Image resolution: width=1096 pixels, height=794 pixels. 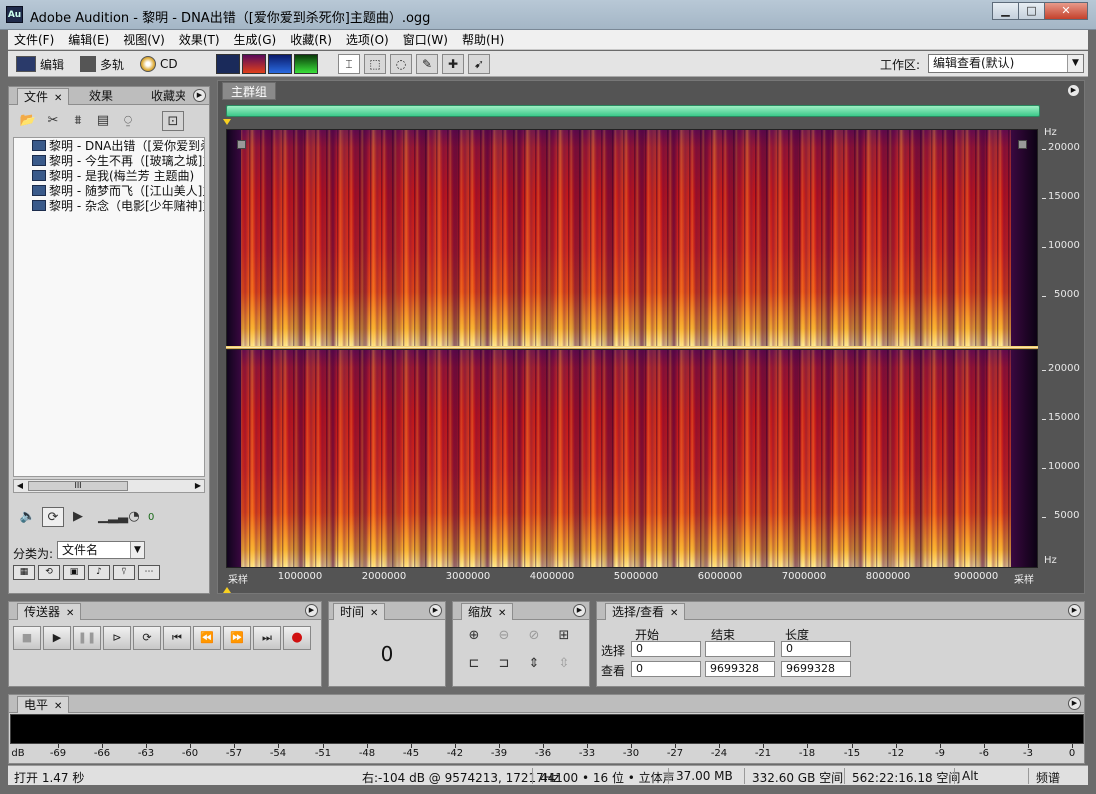 What do you see at coordinates (57, 638) in the screenshot?
I see `play-button: ▶` at bounding box center [57, 638].